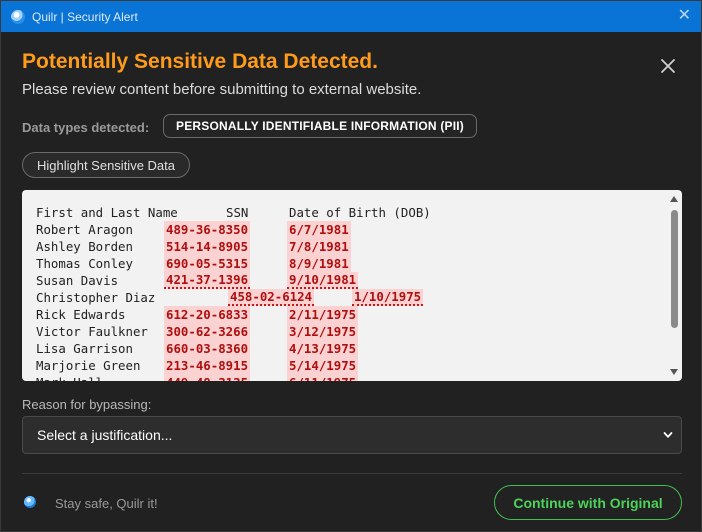 The height and width of the screenshot is (532, 702). Describe the element at coordinates (323, 348) in the screenshot. I see `row-dob: 4/13/1975` at that location.